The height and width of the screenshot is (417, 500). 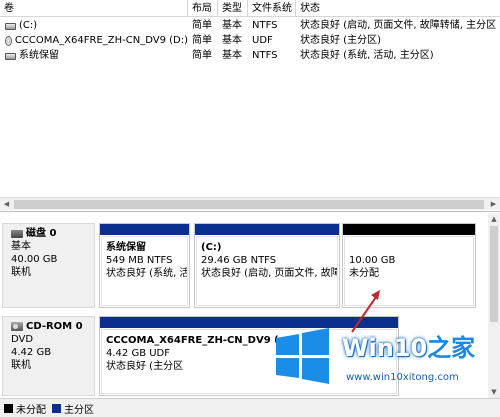 What do you see at coordinates (272, 8) in the screenshot?
I see `column-header-filesystem: 文件系统` at bounding box center [272, 8].